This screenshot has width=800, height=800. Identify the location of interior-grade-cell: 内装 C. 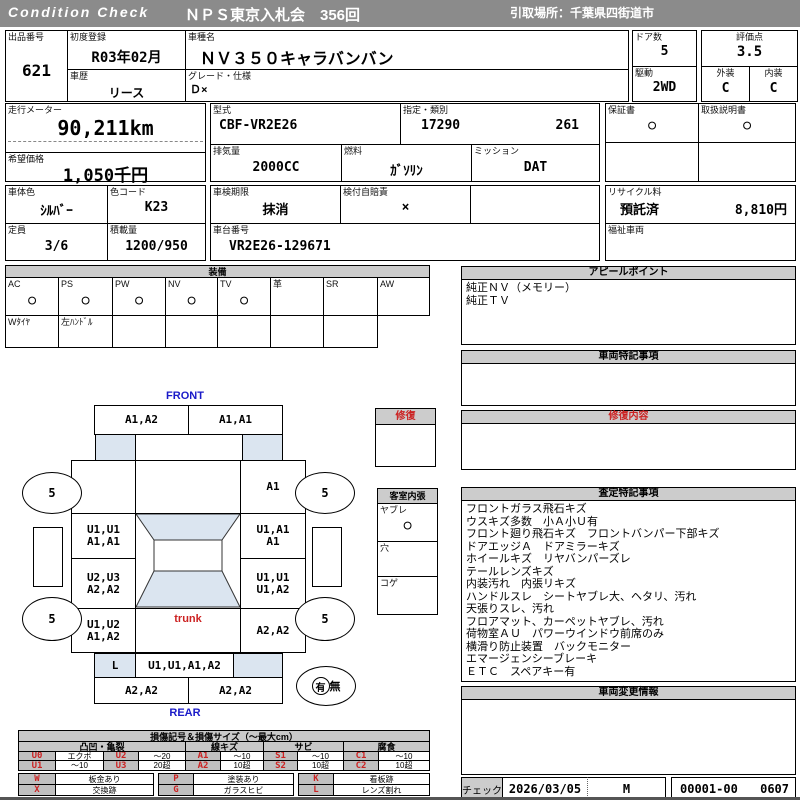
(773, 84).